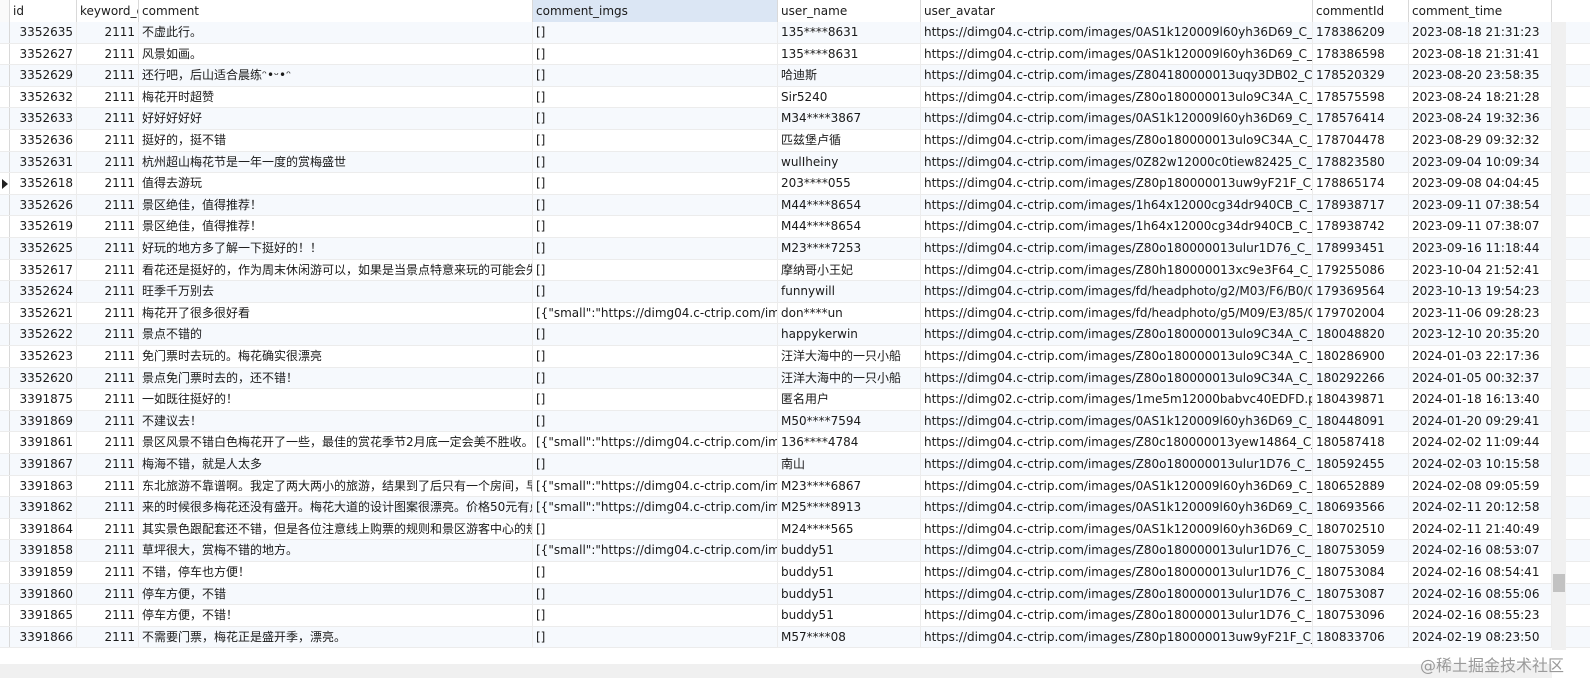 The image size is (1590, 690). I want to click on cell-user_name: M24****565, so click(849, 529).